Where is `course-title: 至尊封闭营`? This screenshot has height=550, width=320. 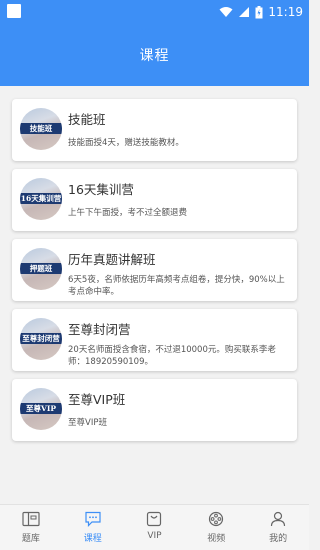
course-title: 至尊封闭营 is located at coordinates (99, 329).